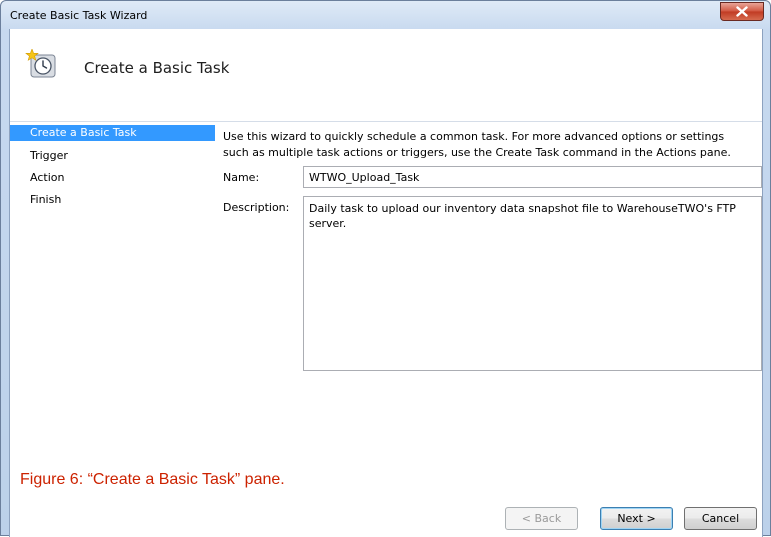 This screenshot has height=537, width=771. I want to click on description-label: Description:, so click(256, 207).